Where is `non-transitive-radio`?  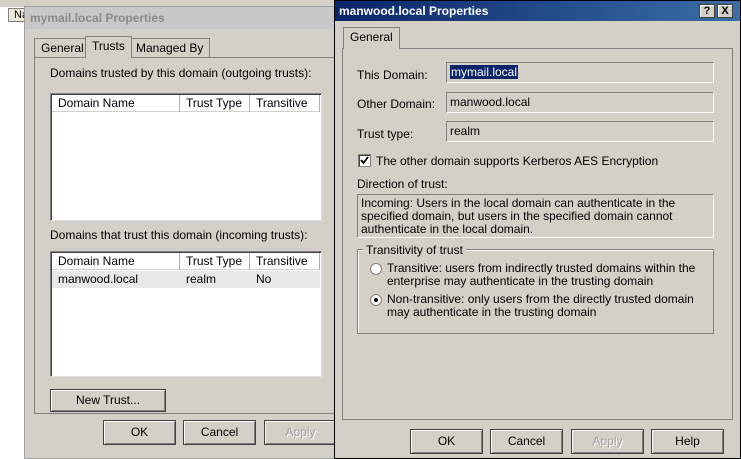 non-transitive-radio is located at coordinates (376, 300).